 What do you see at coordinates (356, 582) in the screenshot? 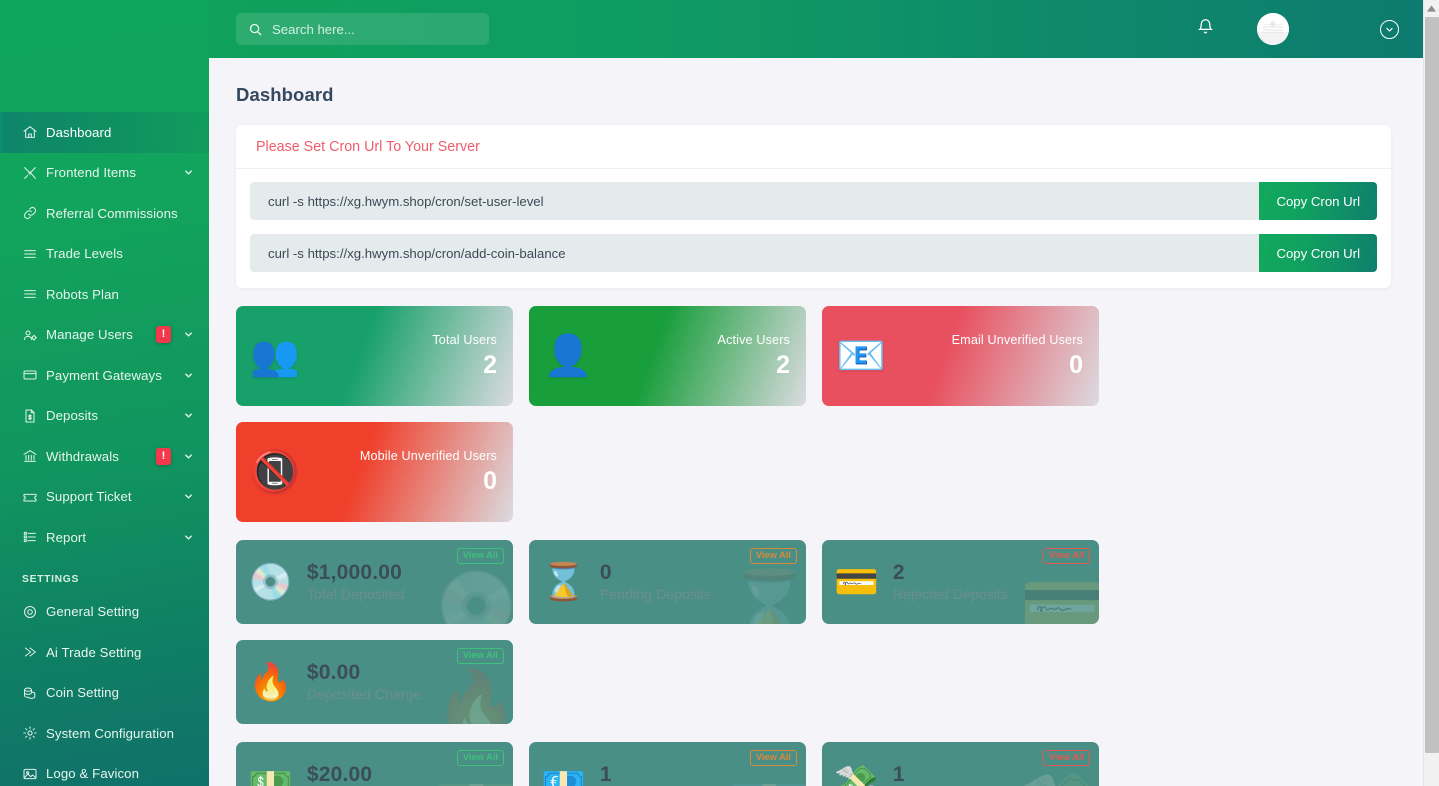
I see `stat-text: $1,000.00 Total Deposited` at bounding box center [356, 582].